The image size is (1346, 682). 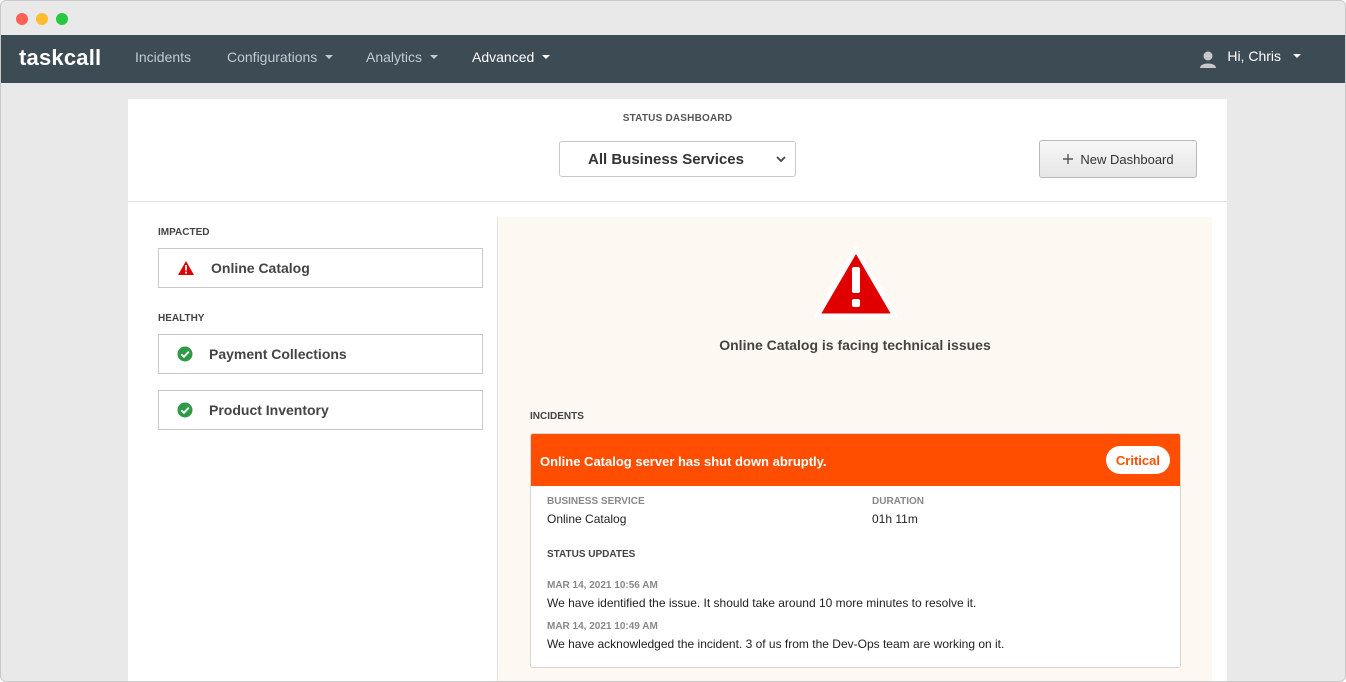 What do you see at coordinates (591, 554) in the screenshot?
I see `status-updates-label: STATUS UPDATES` at bounding box center [591, 554].